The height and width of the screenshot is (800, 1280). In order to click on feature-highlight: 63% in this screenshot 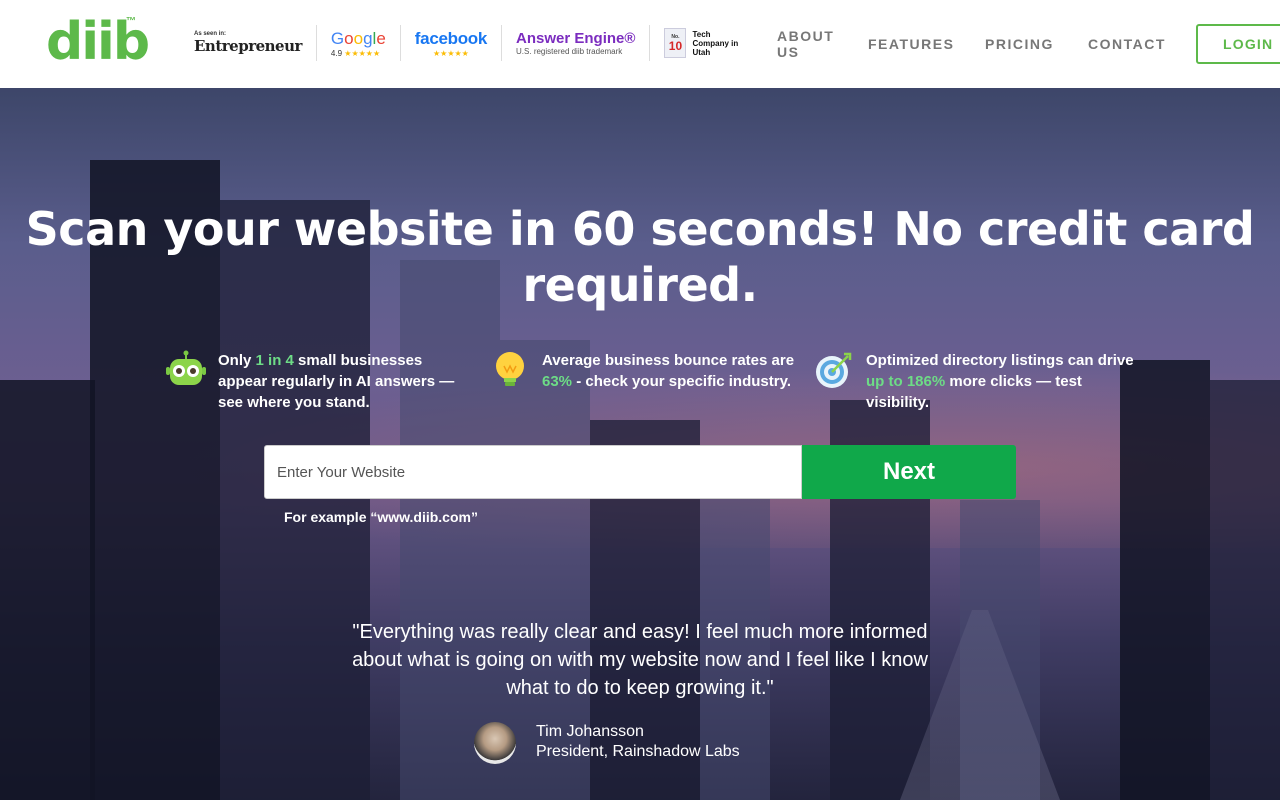, I will do `click(557, 381)`.